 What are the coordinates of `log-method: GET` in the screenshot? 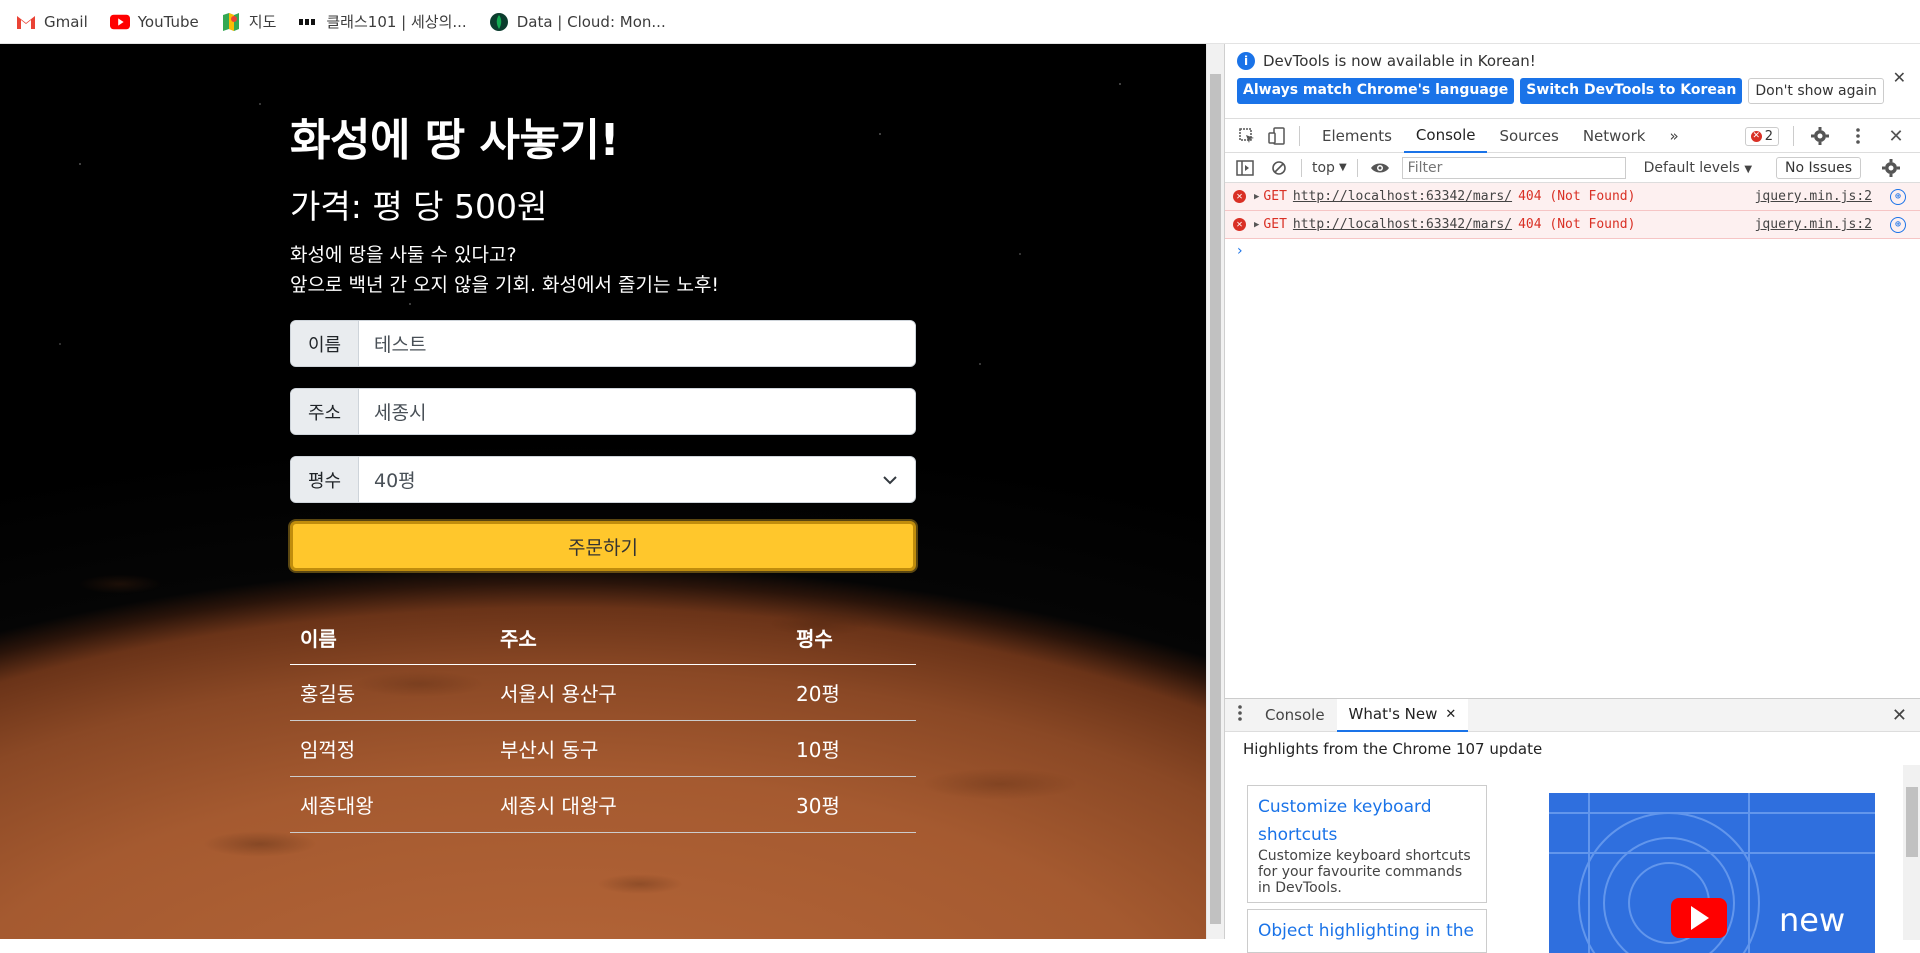 It's located at (1275, 224).